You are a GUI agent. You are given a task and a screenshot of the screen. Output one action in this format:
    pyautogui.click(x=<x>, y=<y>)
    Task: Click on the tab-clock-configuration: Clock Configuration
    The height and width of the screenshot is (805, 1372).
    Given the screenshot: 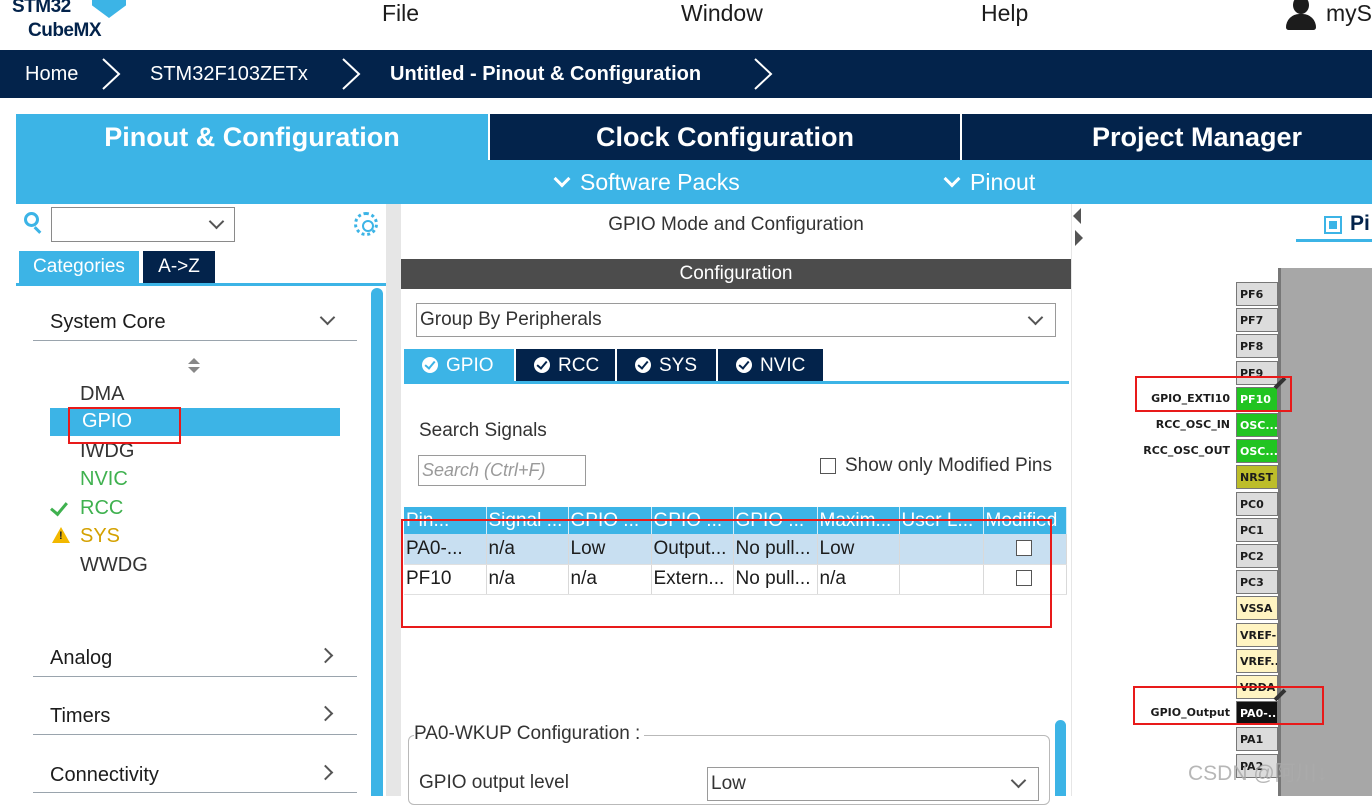 What is the action you would take?
    pyautogui.click(x=725, y=137)
    